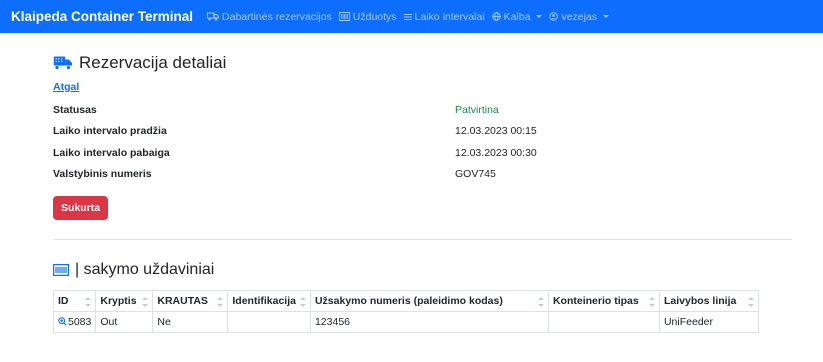 This screenshot has width=823, height=362. Describe the element at coordinates (63, 301) in the screenshot. I see `column-header-label: ID` at that location.